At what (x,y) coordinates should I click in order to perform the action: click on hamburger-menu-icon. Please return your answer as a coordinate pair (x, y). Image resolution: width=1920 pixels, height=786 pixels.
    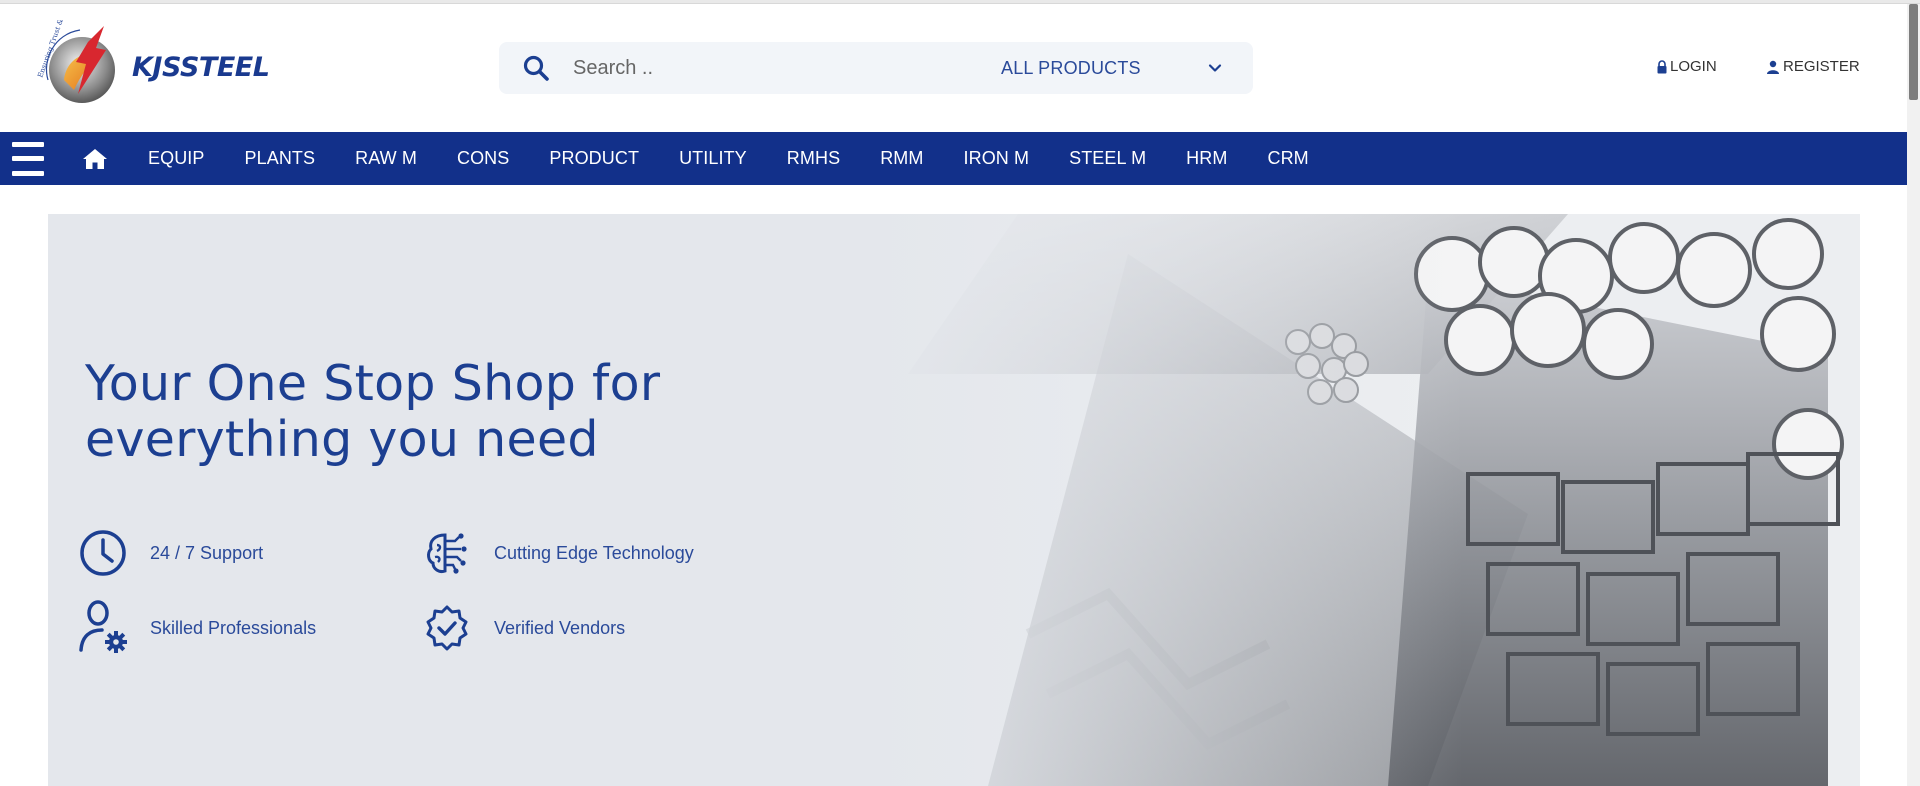
    Looking at the image, I should click on (28, 158).